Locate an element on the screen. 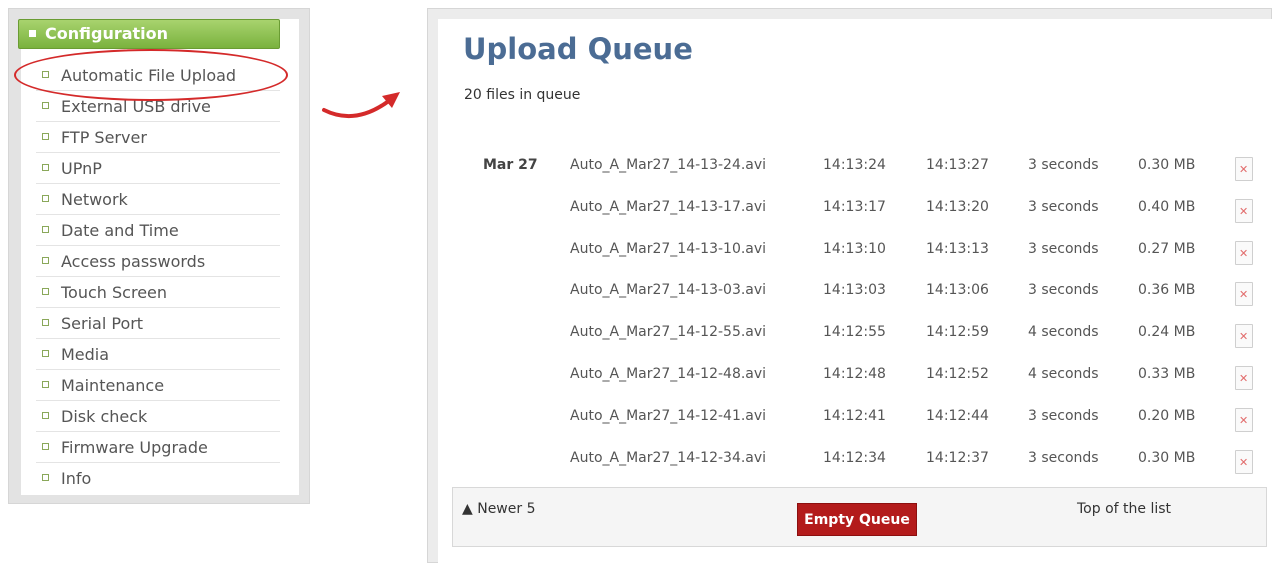 This screenshot has width=1278, height=564. config-menu-item: Media is located at coordinates (158, 354).